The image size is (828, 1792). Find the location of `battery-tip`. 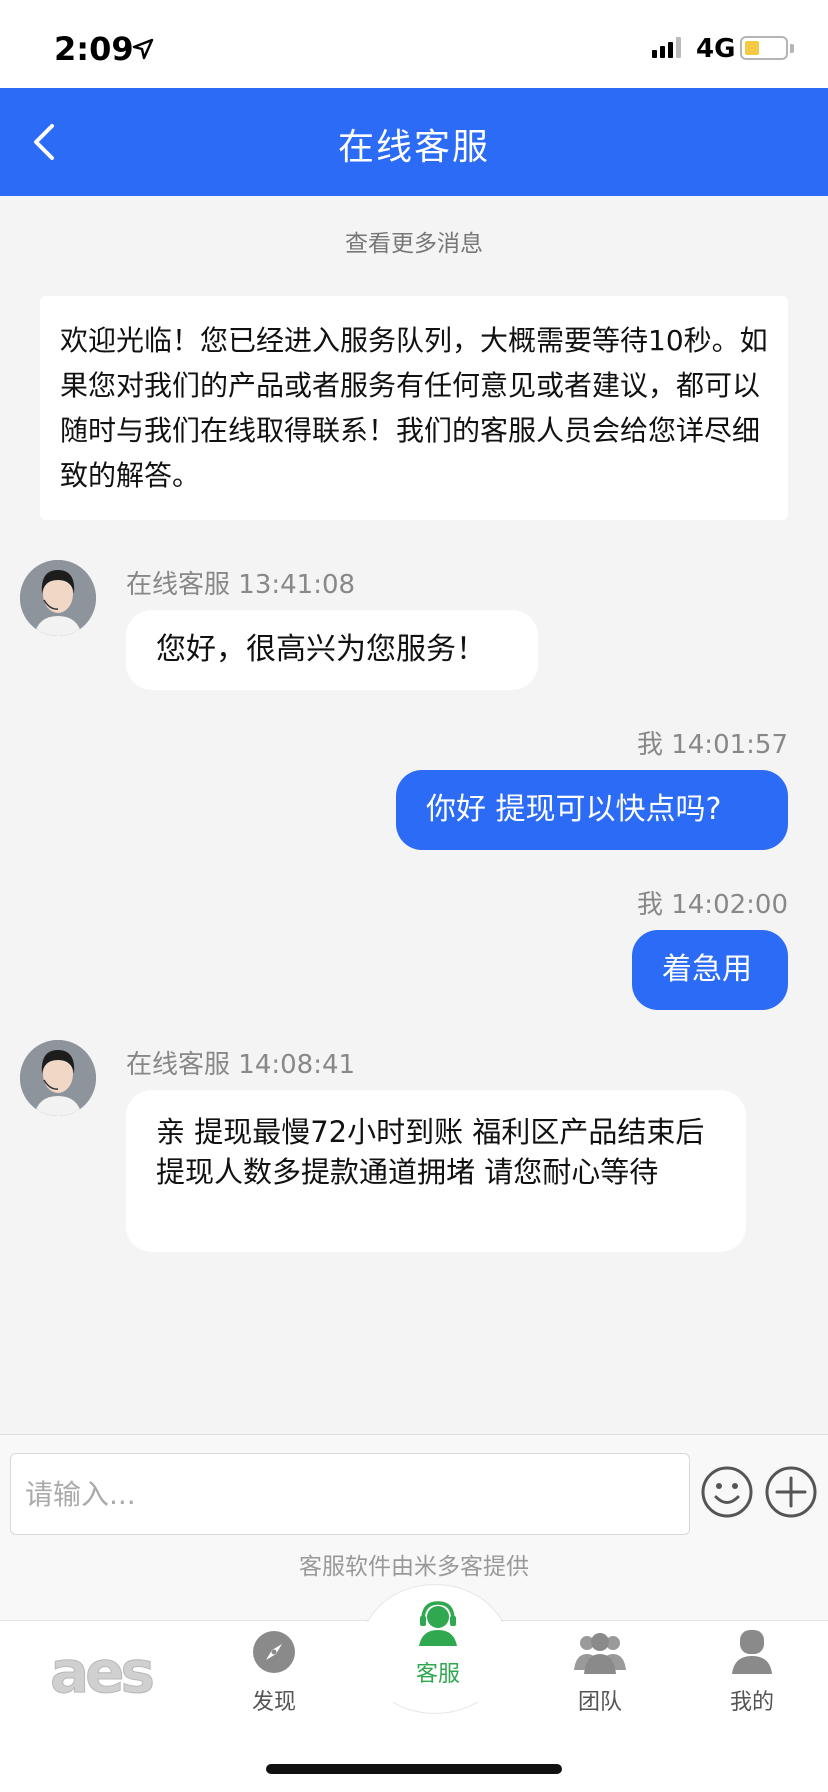

battery-tip is located at coordinates (792, 48).